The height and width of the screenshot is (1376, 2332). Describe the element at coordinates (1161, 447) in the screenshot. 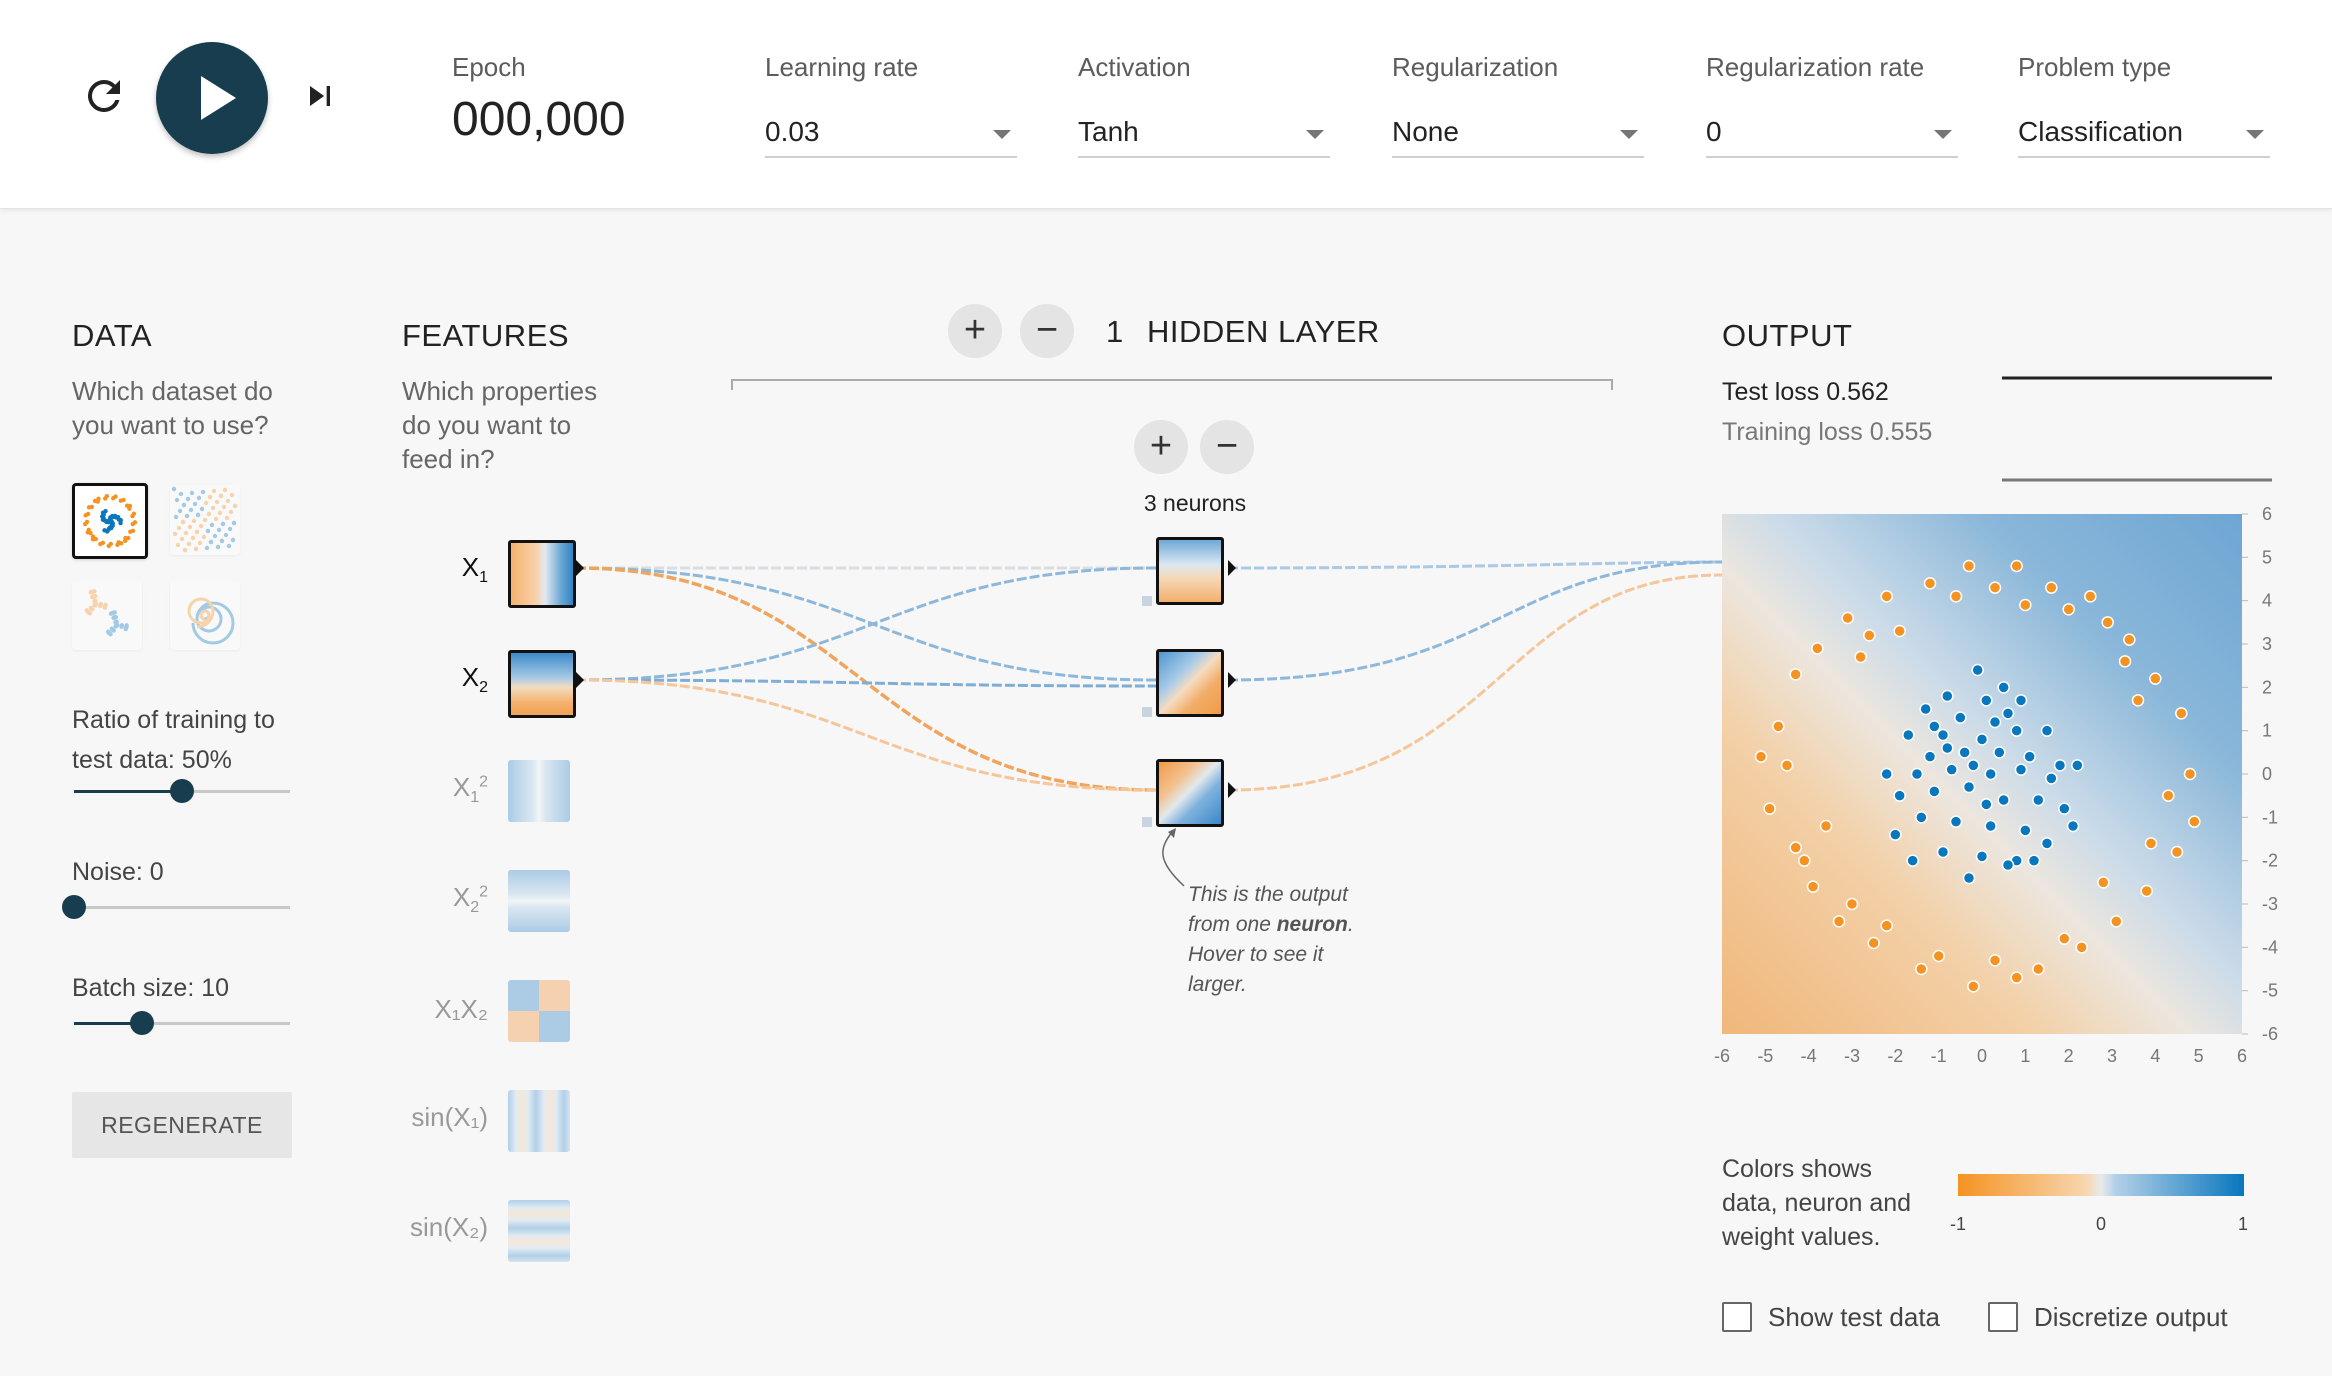

I see `add-neuron-button: +` at that location.